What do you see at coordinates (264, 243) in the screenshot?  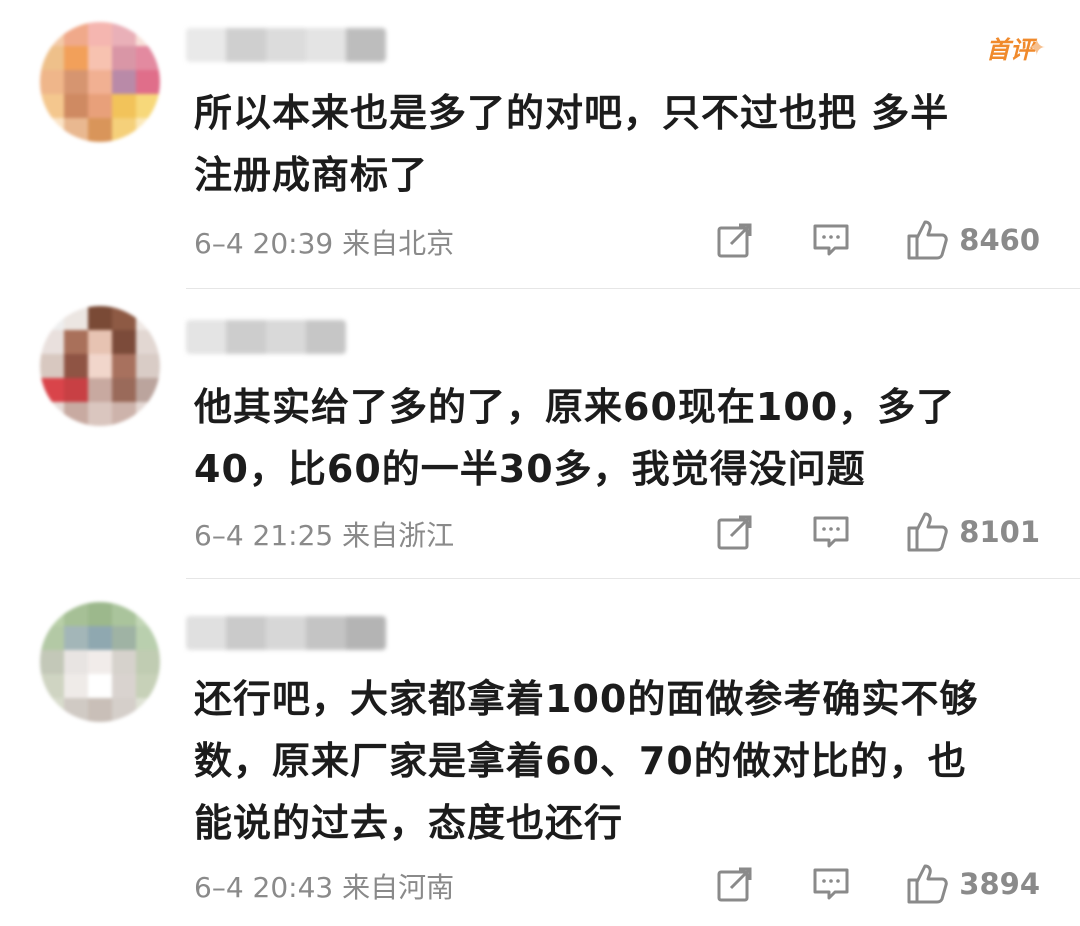 I see `timestamp: 6–4 20:39` at bounding box center [264, 243].